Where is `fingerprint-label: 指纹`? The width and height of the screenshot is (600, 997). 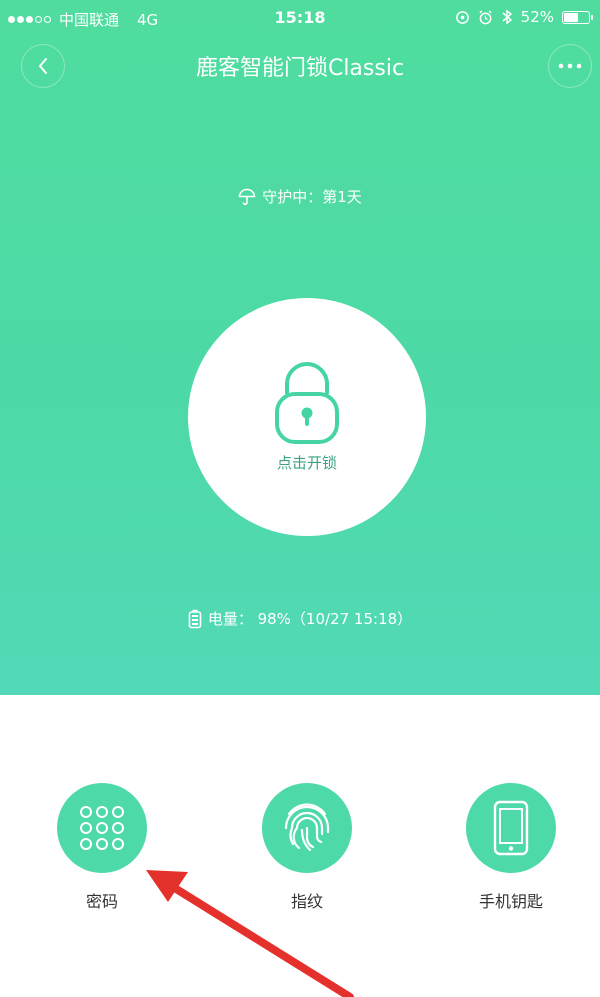 fingerprint-label: 指纹 is located at coordinates (306, 901).